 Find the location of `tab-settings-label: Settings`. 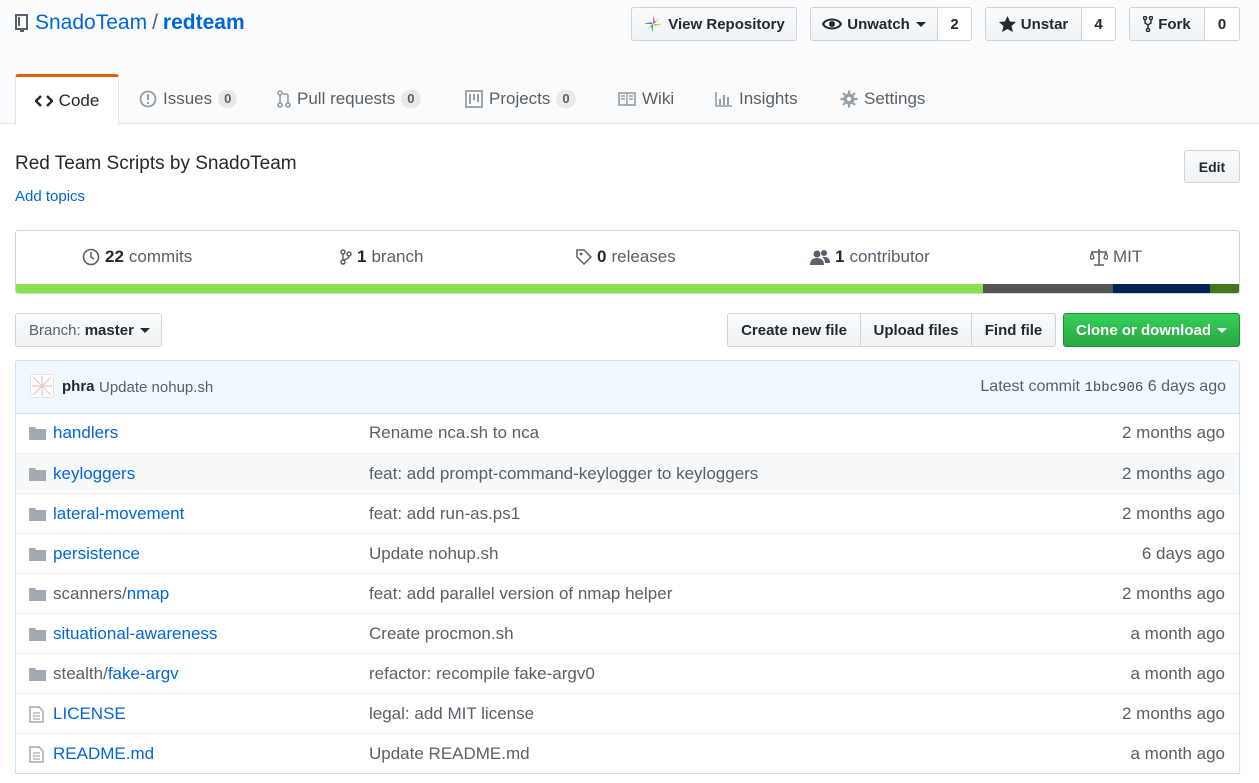

tab-settings-label: Settings is located at coordinates (895, 98).